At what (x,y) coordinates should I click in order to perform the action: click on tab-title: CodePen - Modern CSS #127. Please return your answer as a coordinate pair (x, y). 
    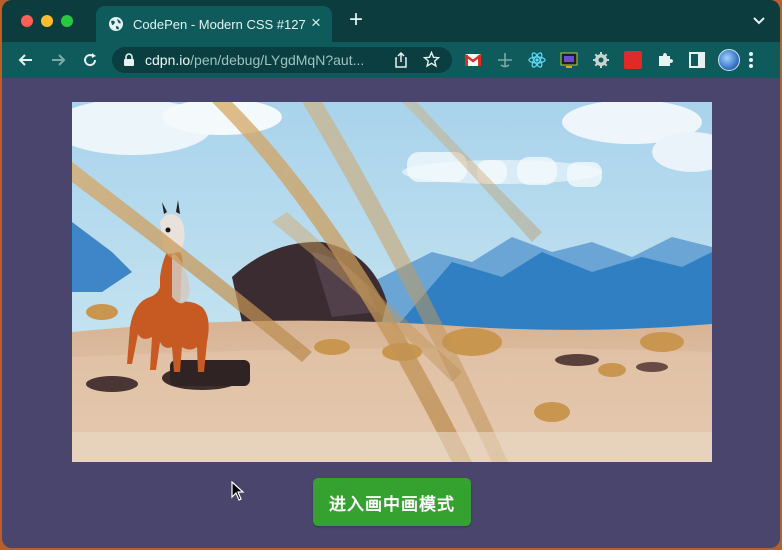
    Looking at the image, I should click on (219, 24).